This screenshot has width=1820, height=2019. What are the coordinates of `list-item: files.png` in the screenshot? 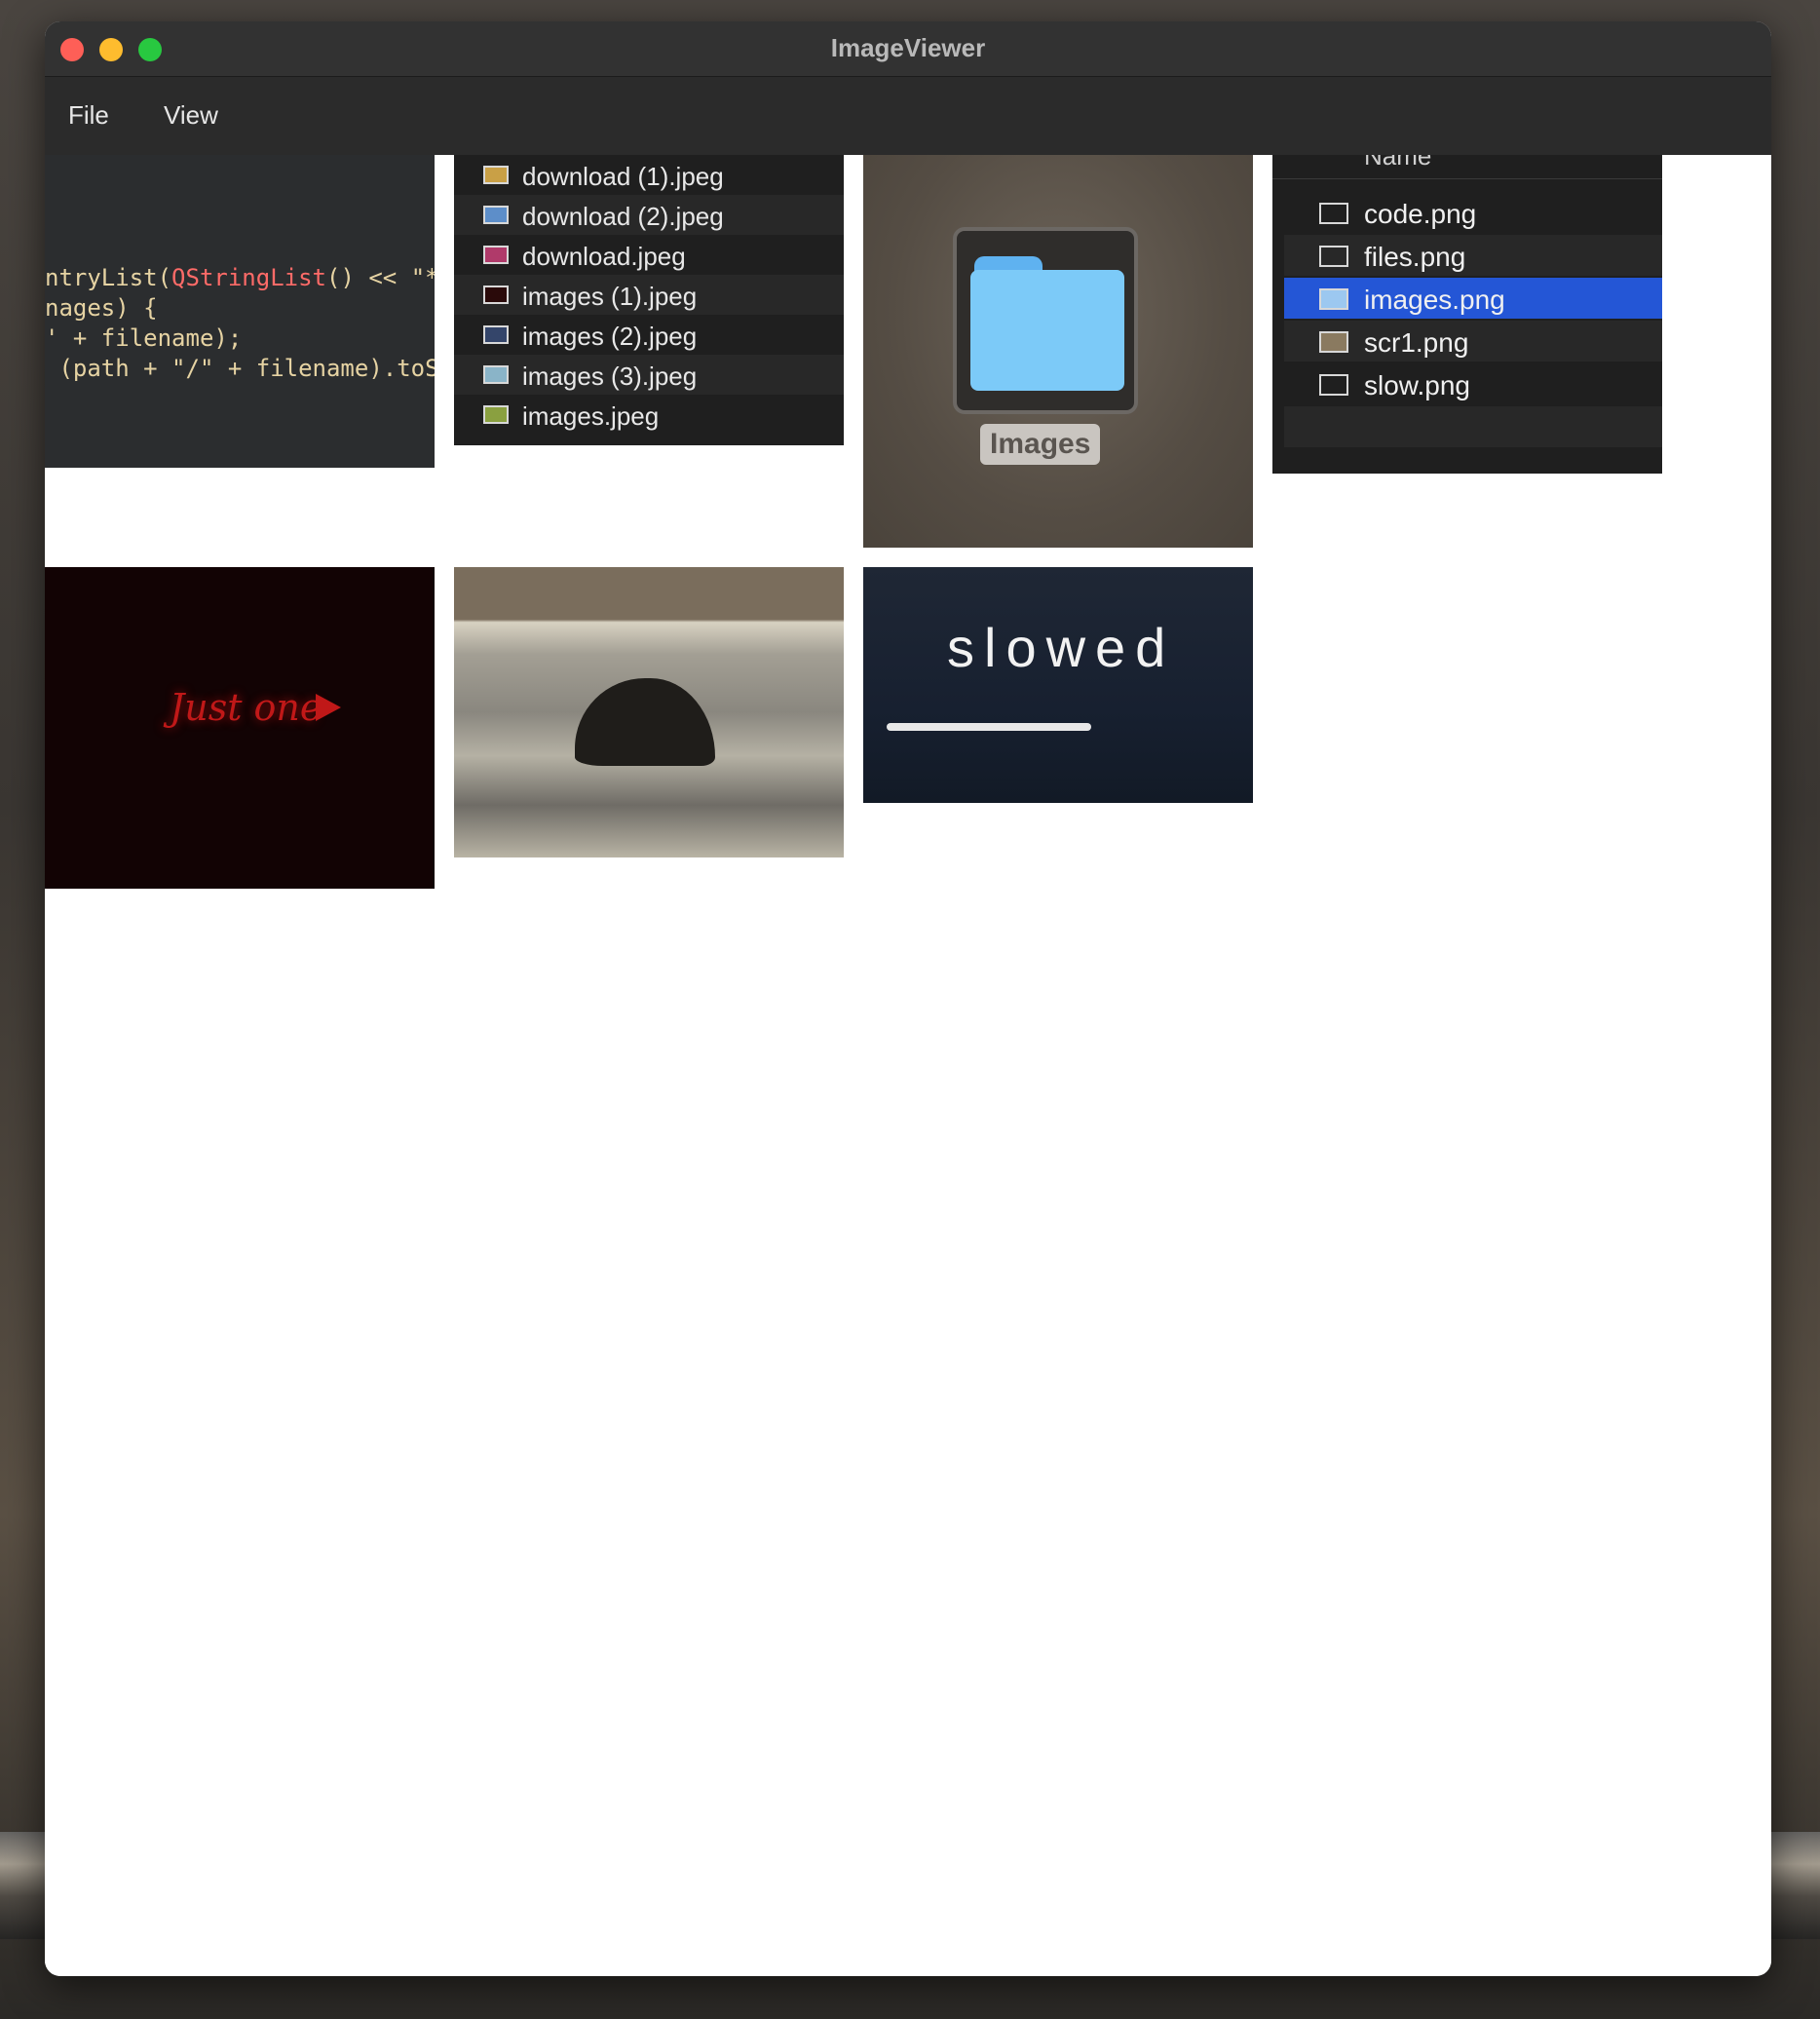 It's located at (1473, 255).